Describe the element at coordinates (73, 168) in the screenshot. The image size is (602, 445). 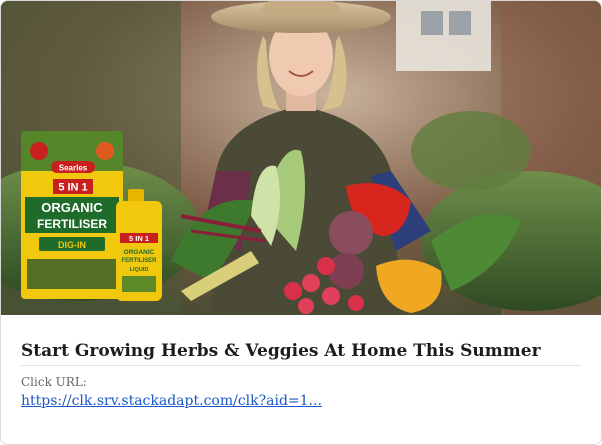
I see `bag-brand: Searles` at that location.